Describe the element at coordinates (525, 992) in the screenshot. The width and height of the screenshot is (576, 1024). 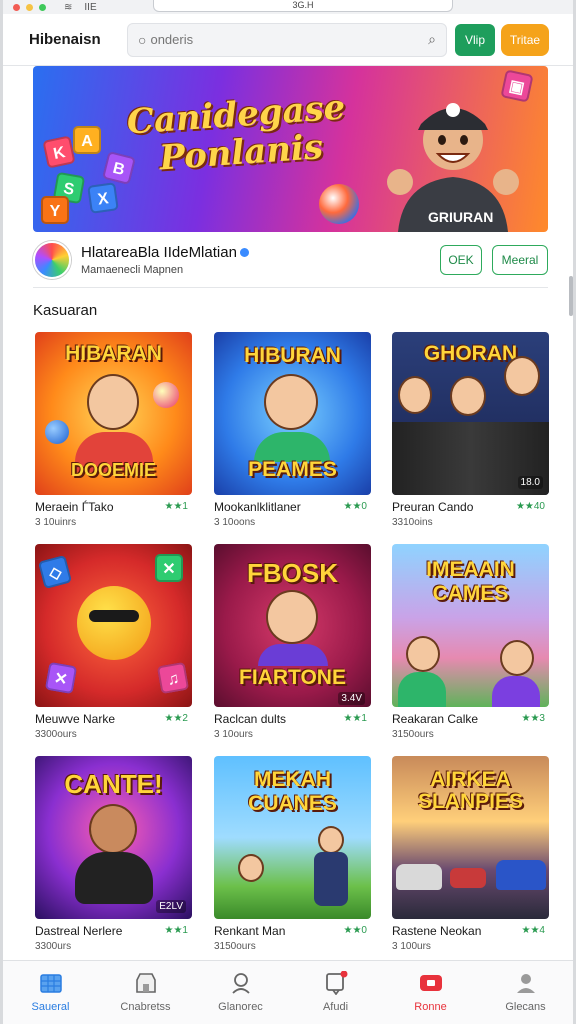
I see `nav-item-glecans: Glecans` at that location.